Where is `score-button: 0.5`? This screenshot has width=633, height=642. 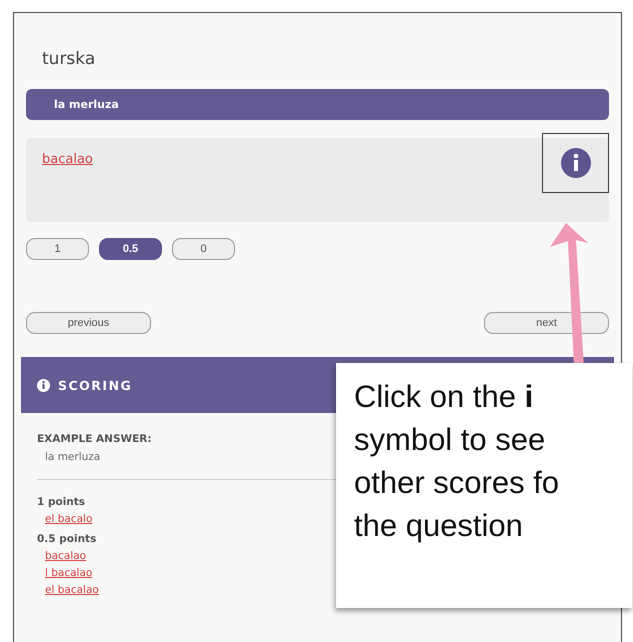
score-button: 0.5 is located at coordinates (130, 249).